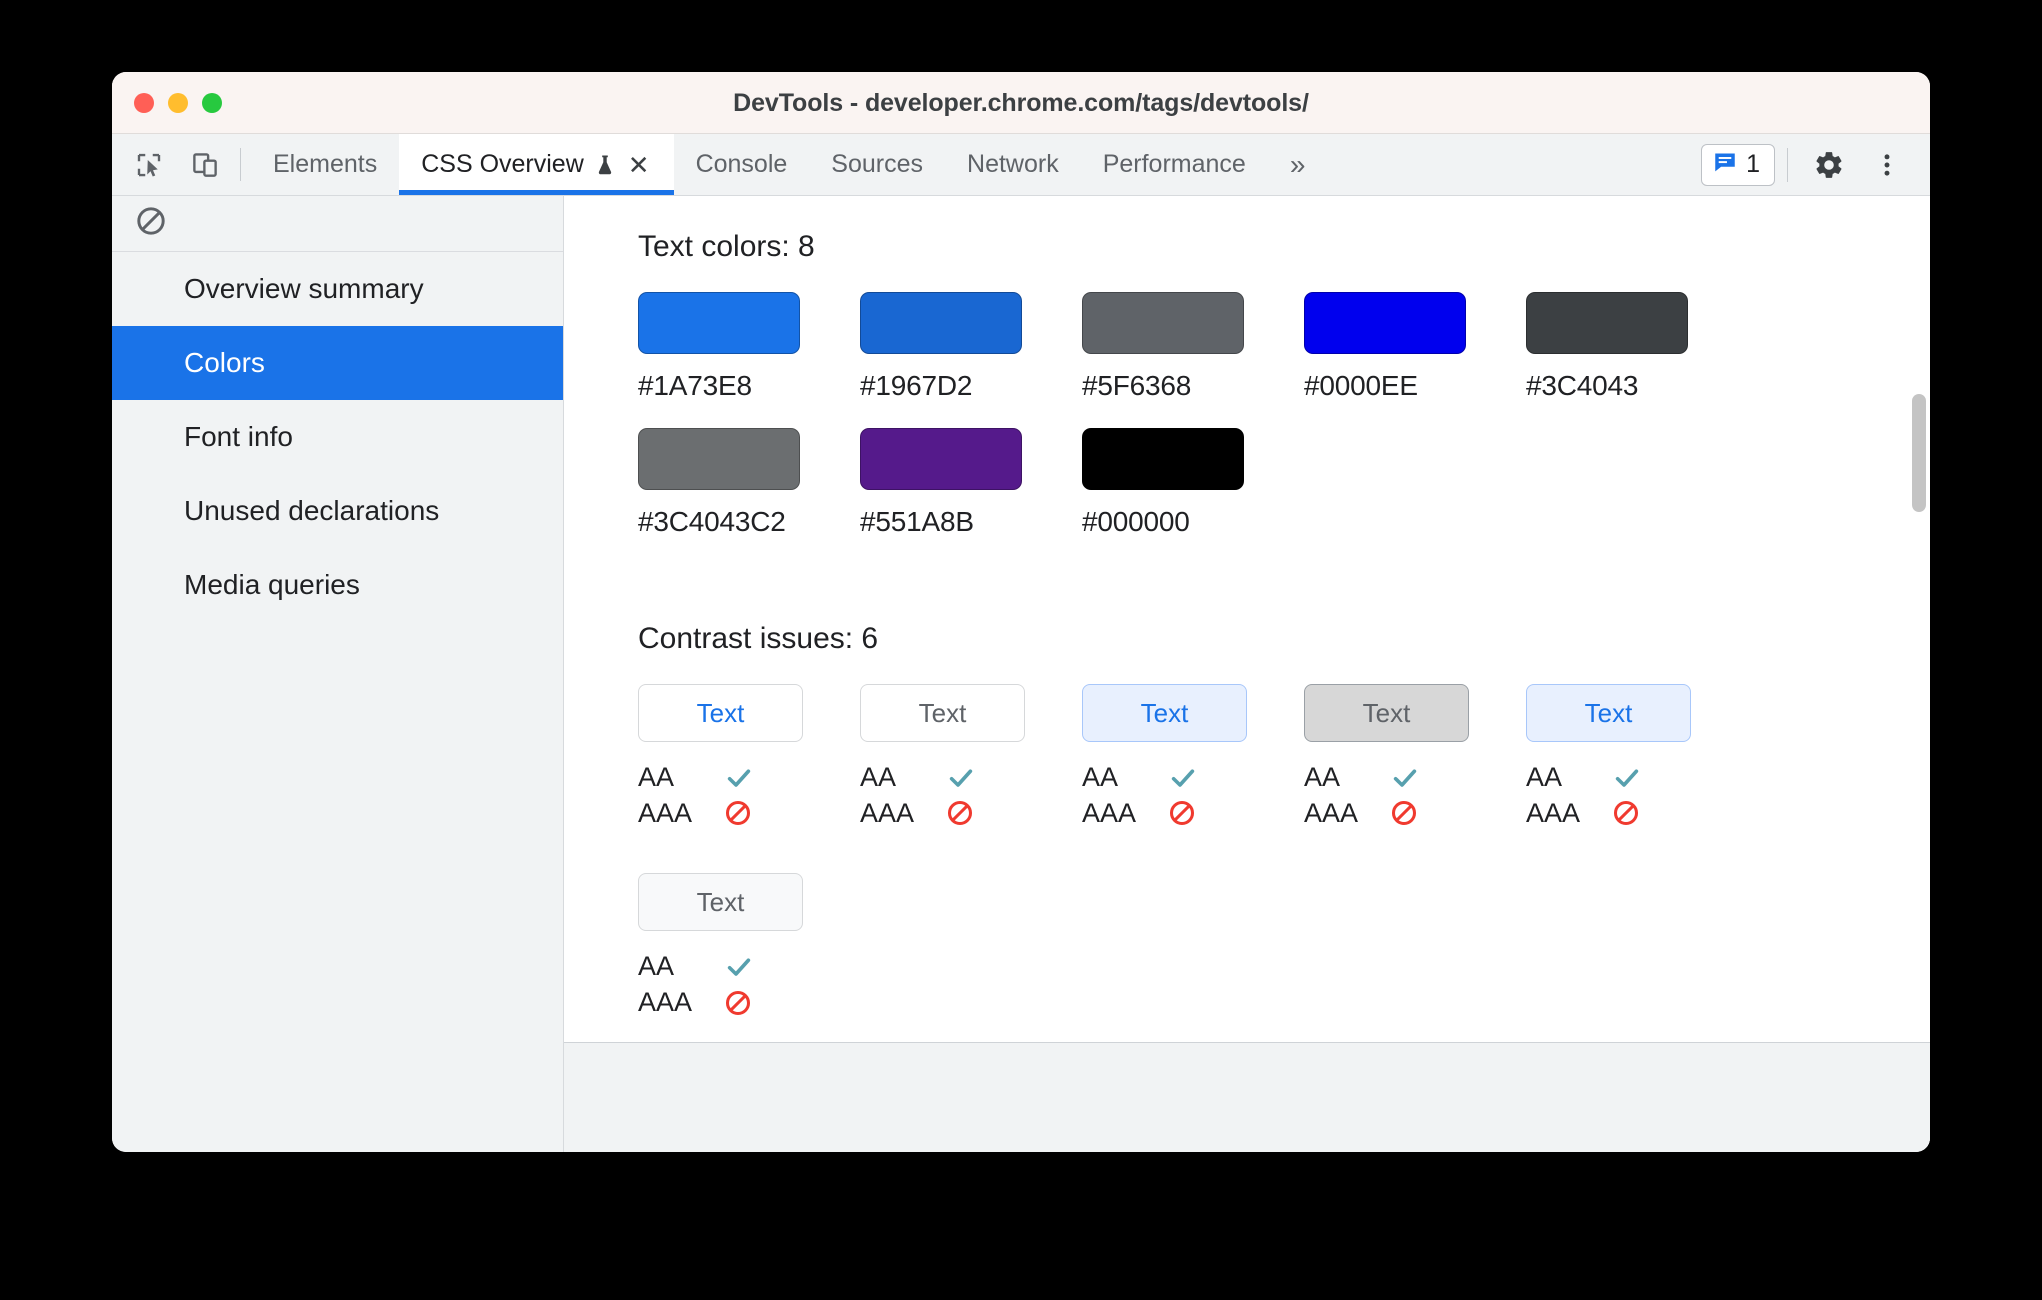 This screenshot has height=1300, width=2042. Describe the element at coordinates (337, 437) in the screenshot. I see `sidebar-item-font-info: Font info` at that location.